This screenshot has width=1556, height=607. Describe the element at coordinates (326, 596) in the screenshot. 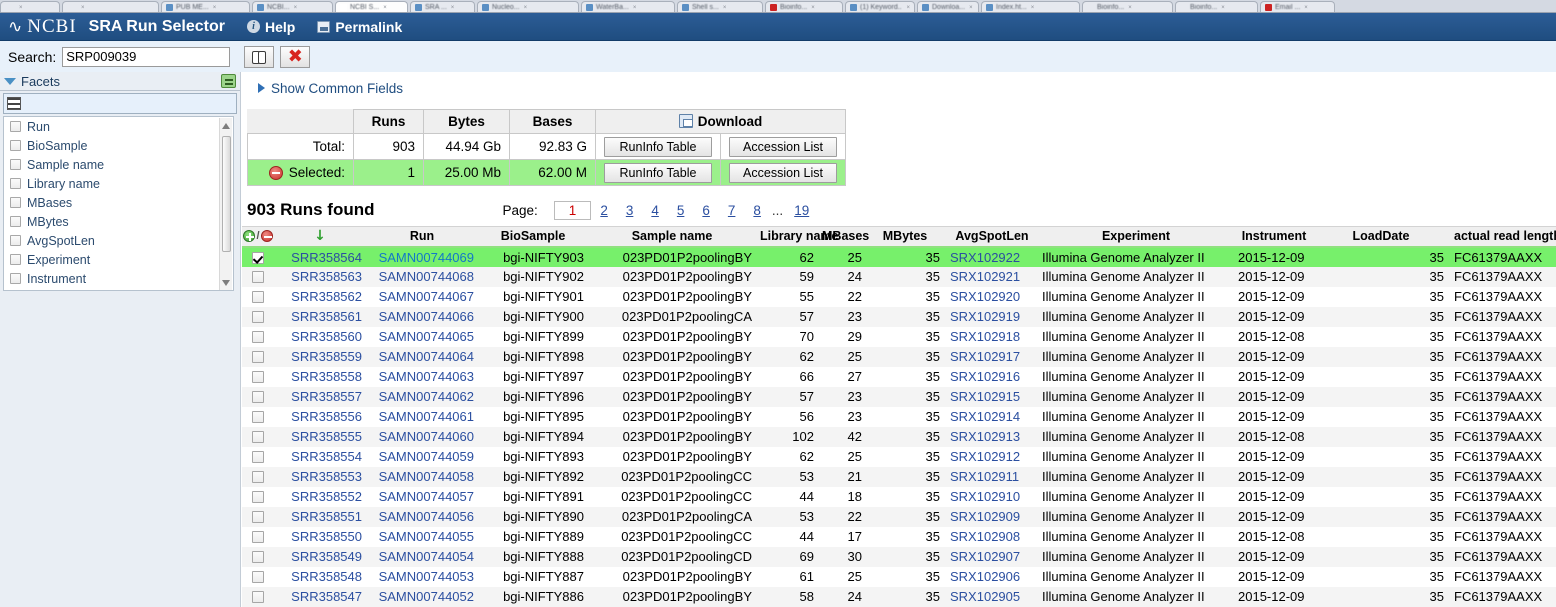

I see `run-link: SRR358547` at that location.